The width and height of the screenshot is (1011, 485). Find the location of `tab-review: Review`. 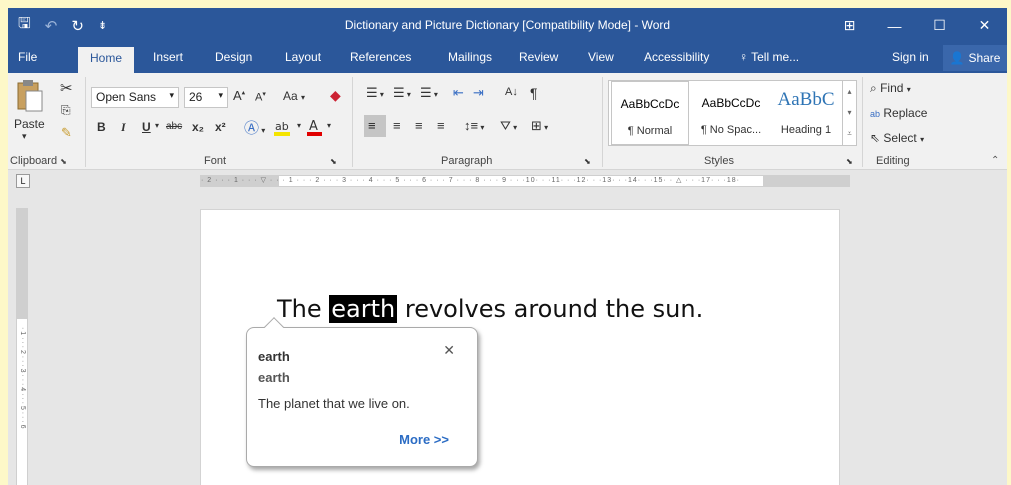

tab-review: Review is located at coordinates (538, 57).